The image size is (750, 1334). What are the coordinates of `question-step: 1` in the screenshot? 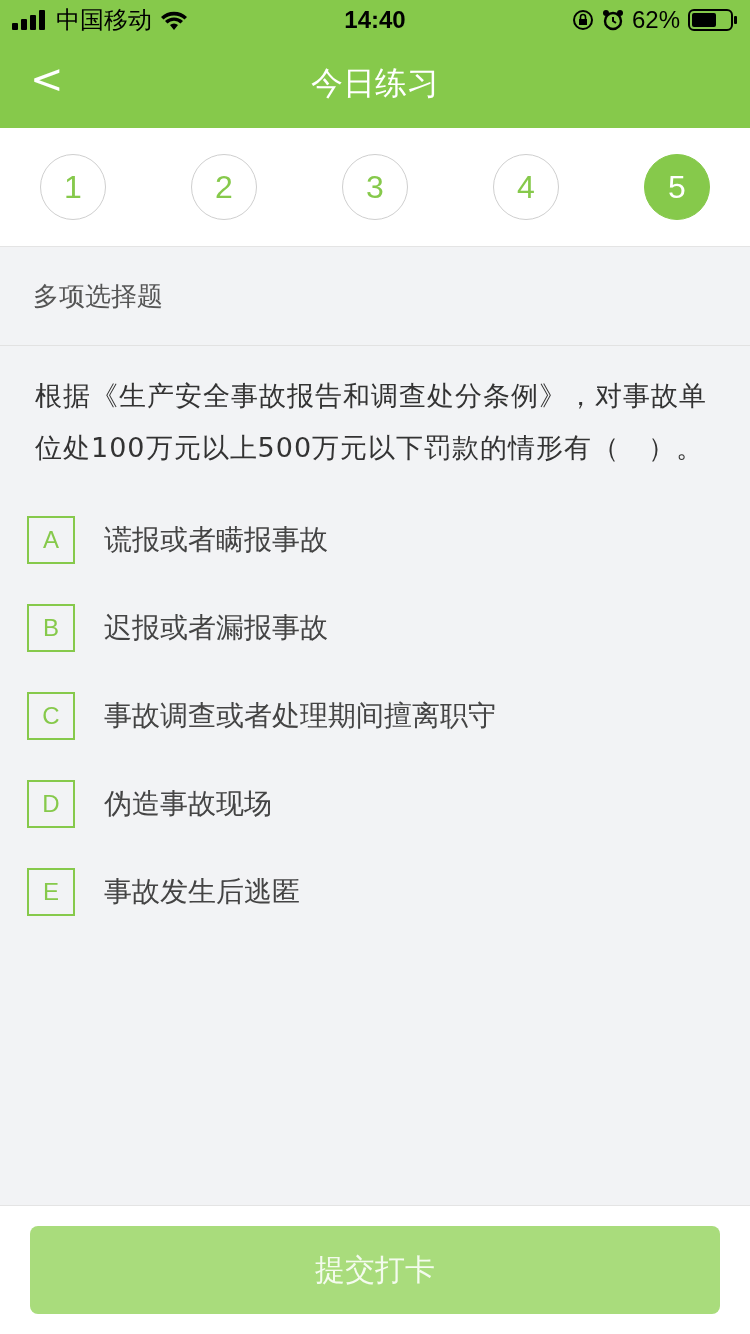 It's located at (73, 187).